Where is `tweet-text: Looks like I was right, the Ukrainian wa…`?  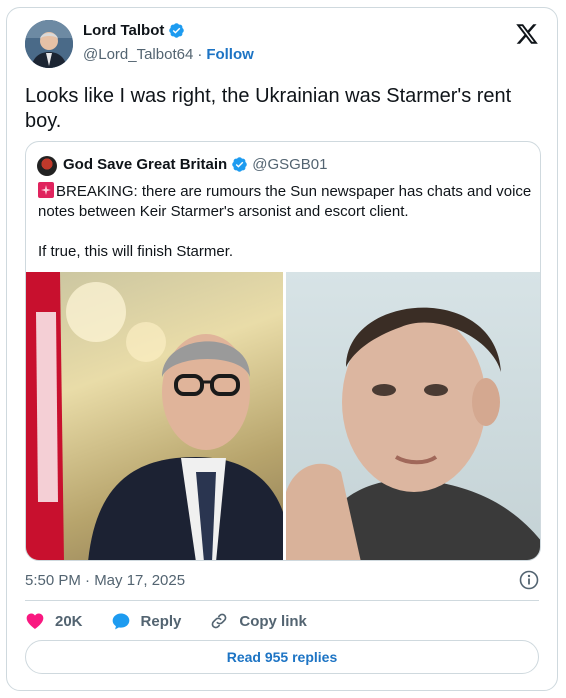
tweet-text: Looks like I was right, the Ukrainian wa… is located at coordinates (268, 108).